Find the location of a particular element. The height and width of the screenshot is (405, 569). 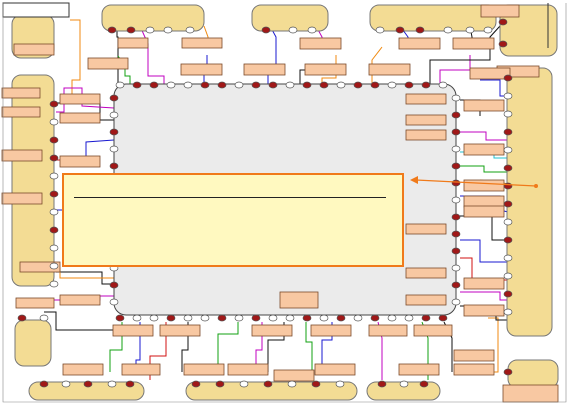

corner-frame is located at coordinates (36, 10).